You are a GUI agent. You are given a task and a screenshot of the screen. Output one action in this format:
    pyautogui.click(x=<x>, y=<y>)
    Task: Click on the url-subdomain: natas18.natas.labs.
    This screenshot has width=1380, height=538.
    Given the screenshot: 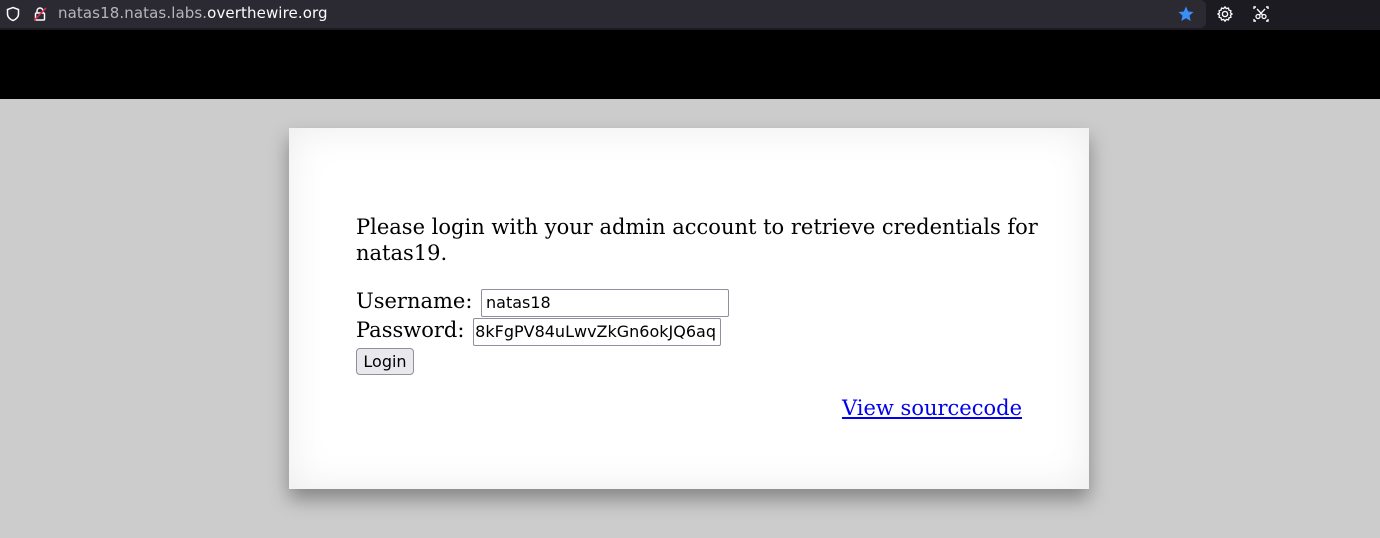 What is the action you would take?
    pyautogui.click(x=133, y=13)
    